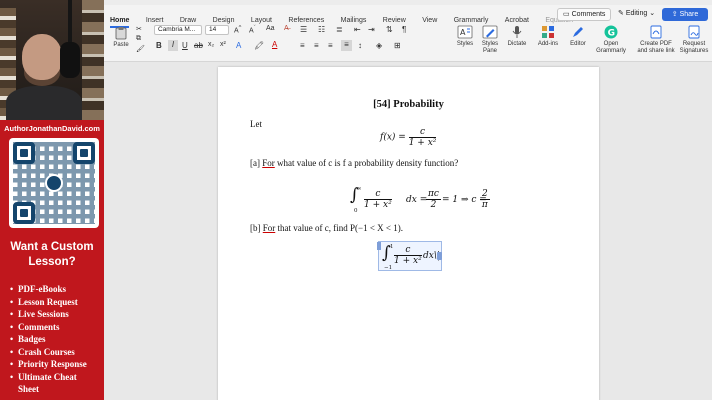 The image size is (712, 400). I want to click on show-paragraph-marks-icon: ¶, so click(404, 29).